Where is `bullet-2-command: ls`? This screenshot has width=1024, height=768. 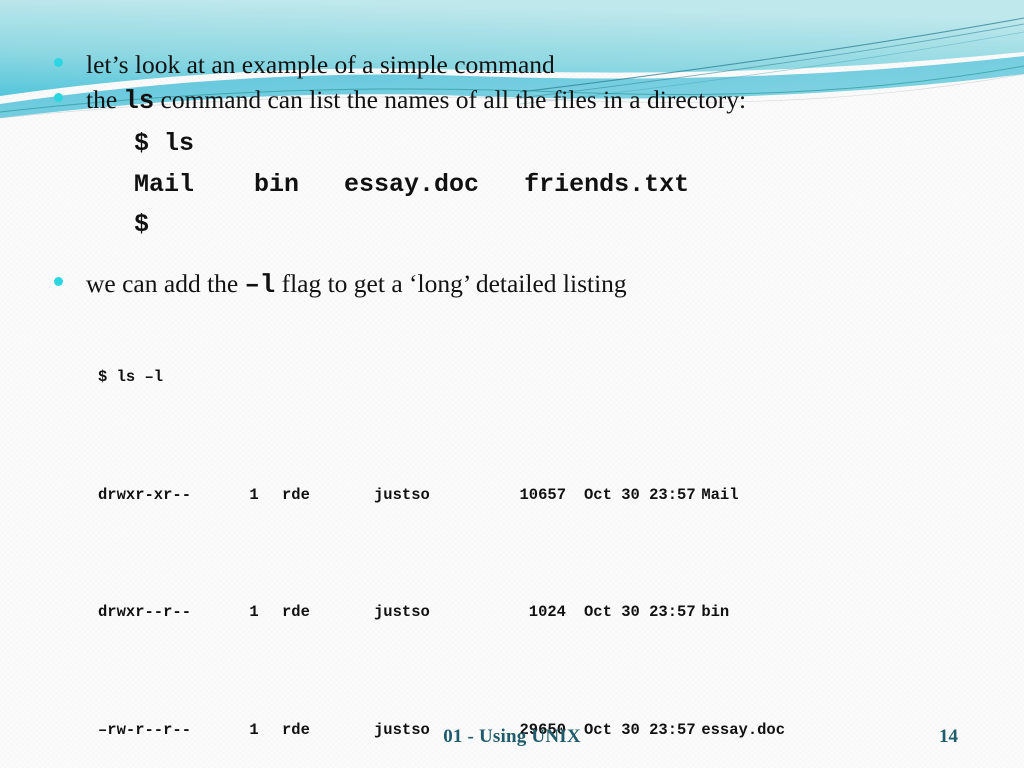 bullet-2-command: ls is located at coordinates (139, 102).